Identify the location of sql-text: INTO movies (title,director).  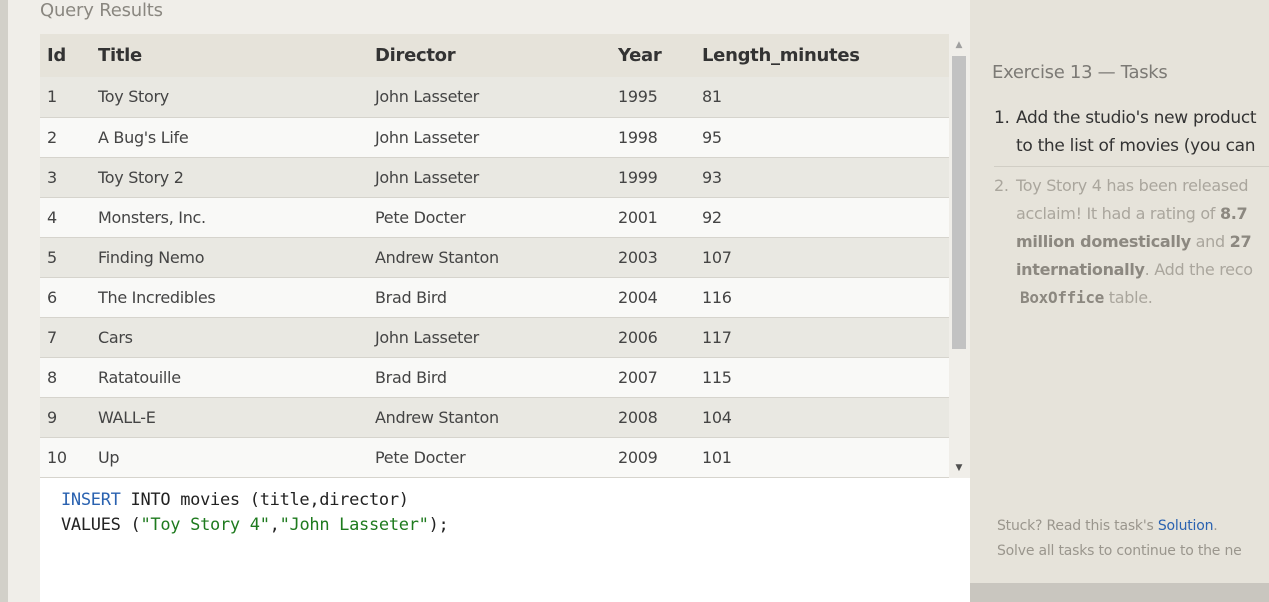
(265, 500).